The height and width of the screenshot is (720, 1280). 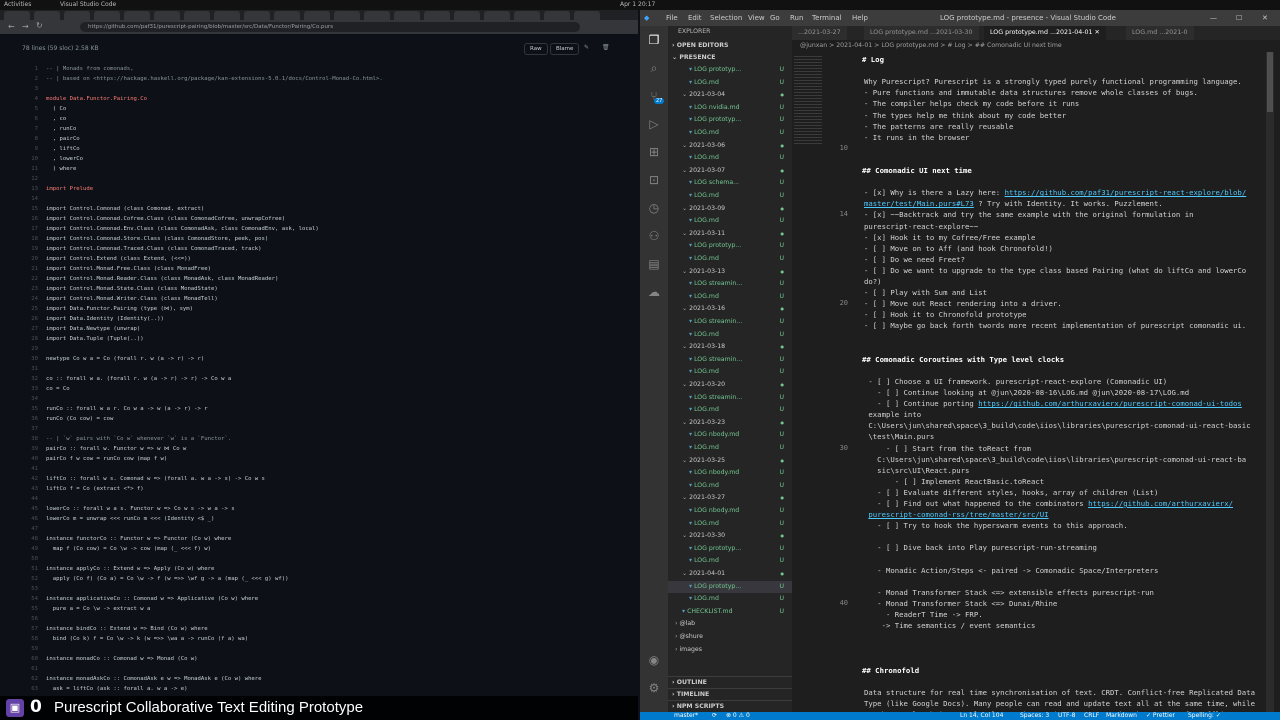 I want to click on folder-item: ⌄ 2021-04-01 ●, so click(x=730, y=574).